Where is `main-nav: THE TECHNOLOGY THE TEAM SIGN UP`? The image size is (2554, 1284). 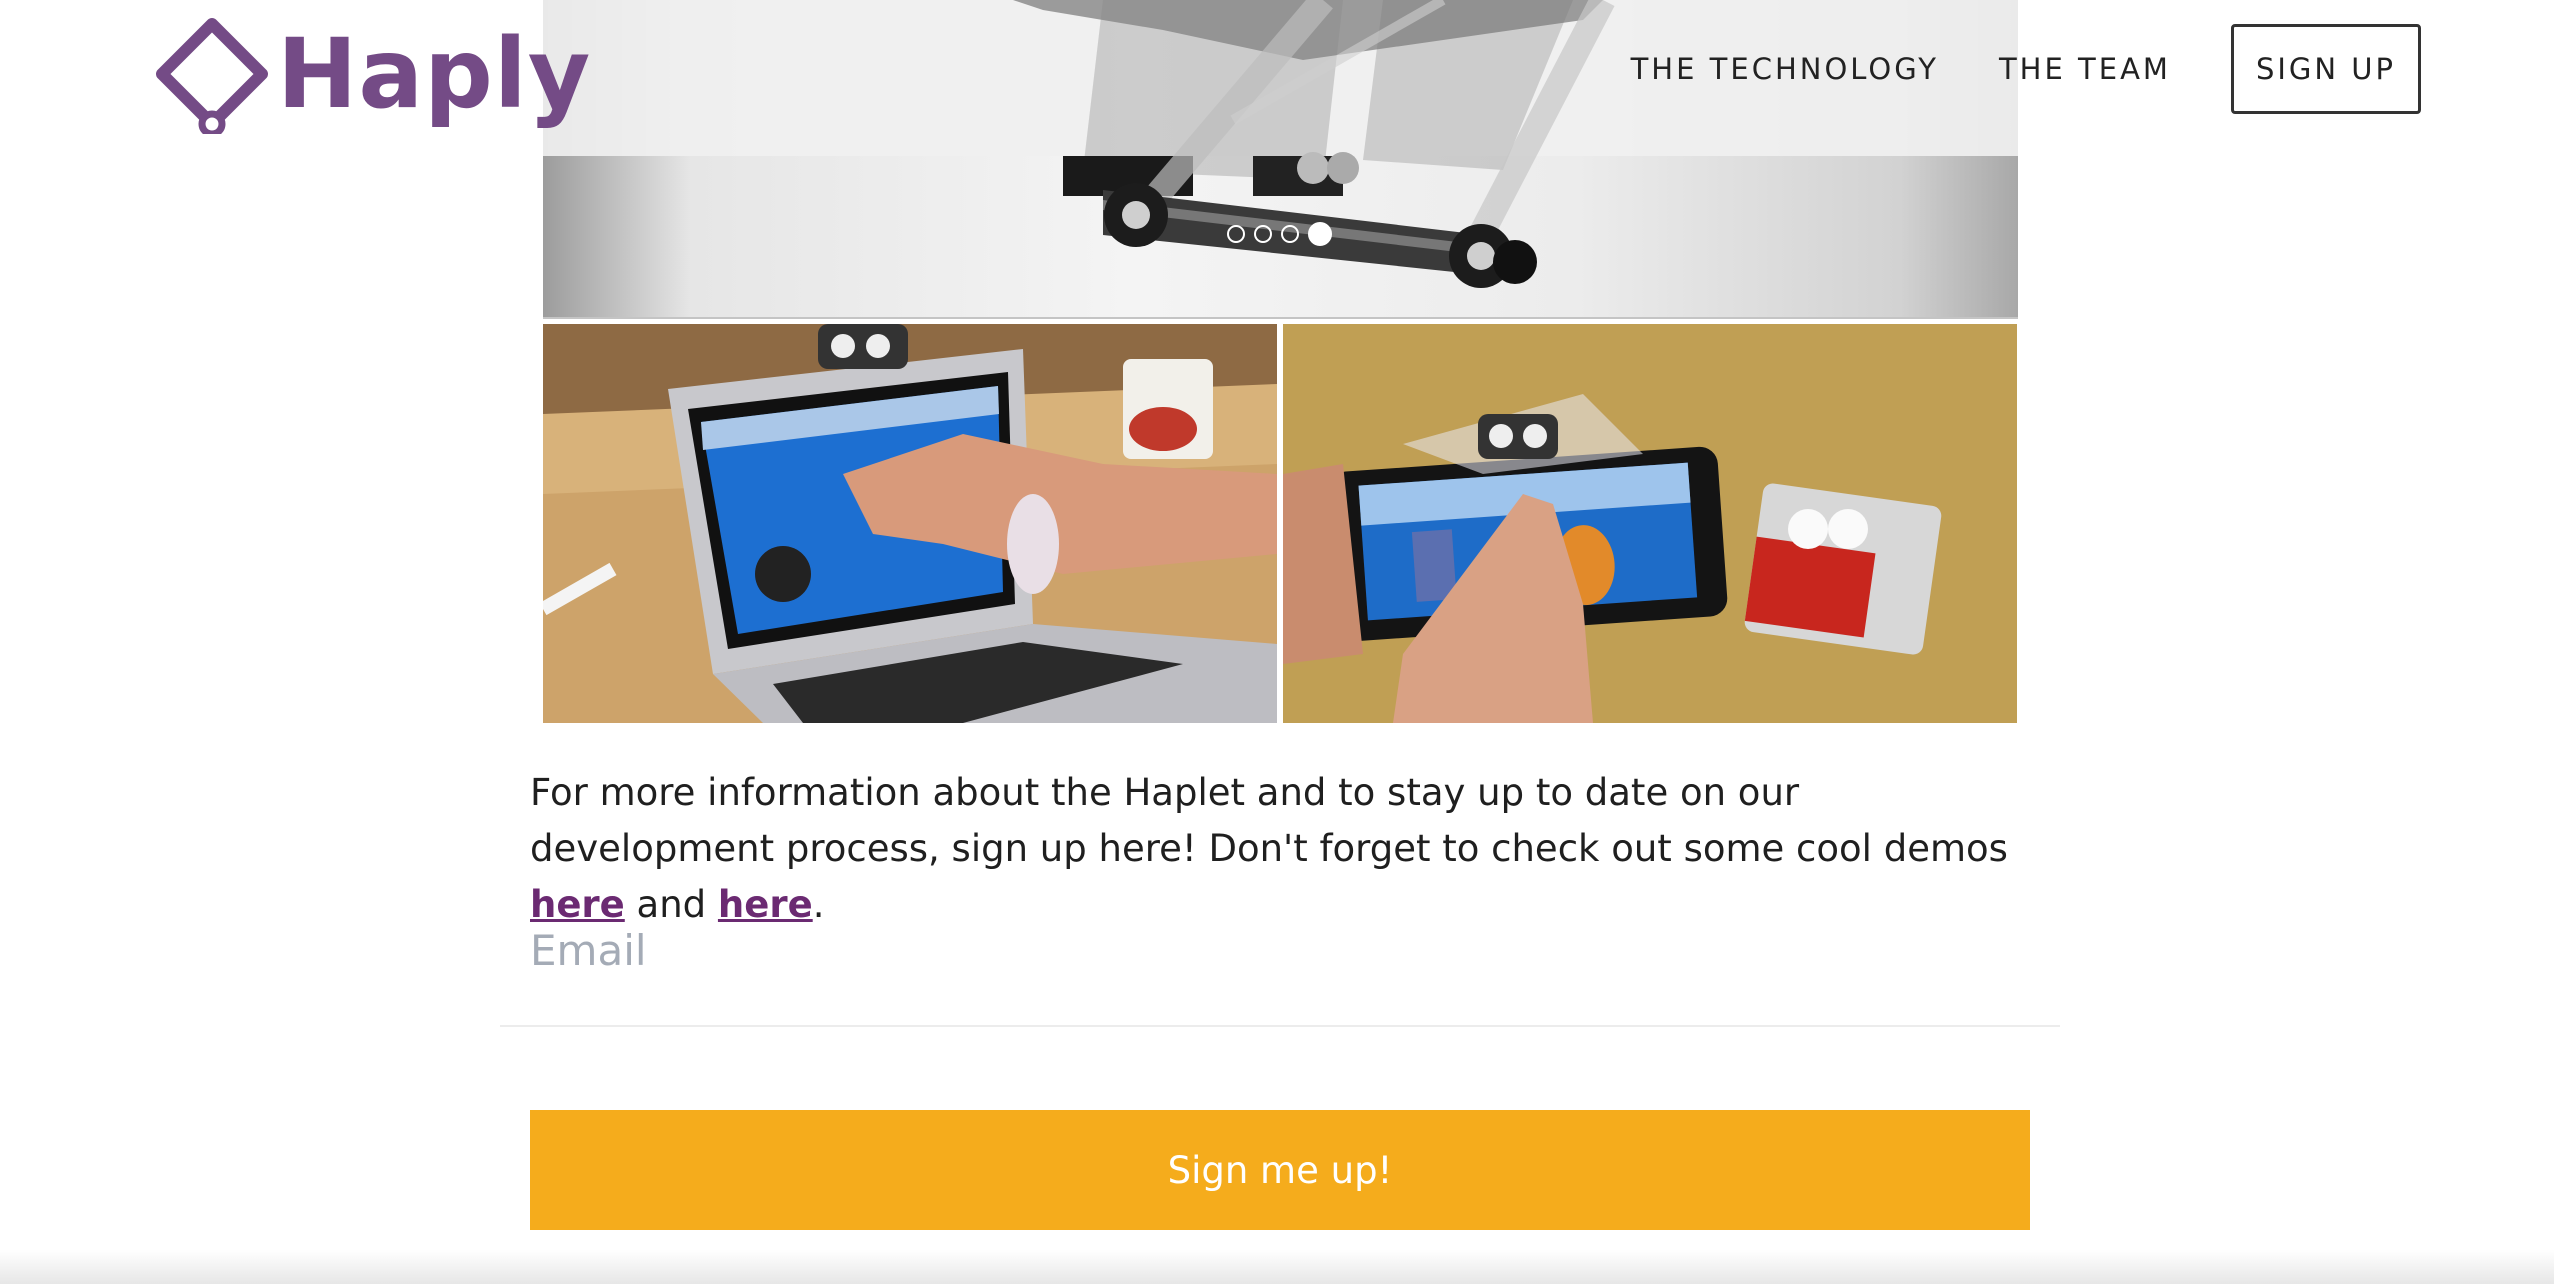
main-nav: THE TECHNOLOGY THE TEAM SIGN UP is located at coordinates (2026, 69).